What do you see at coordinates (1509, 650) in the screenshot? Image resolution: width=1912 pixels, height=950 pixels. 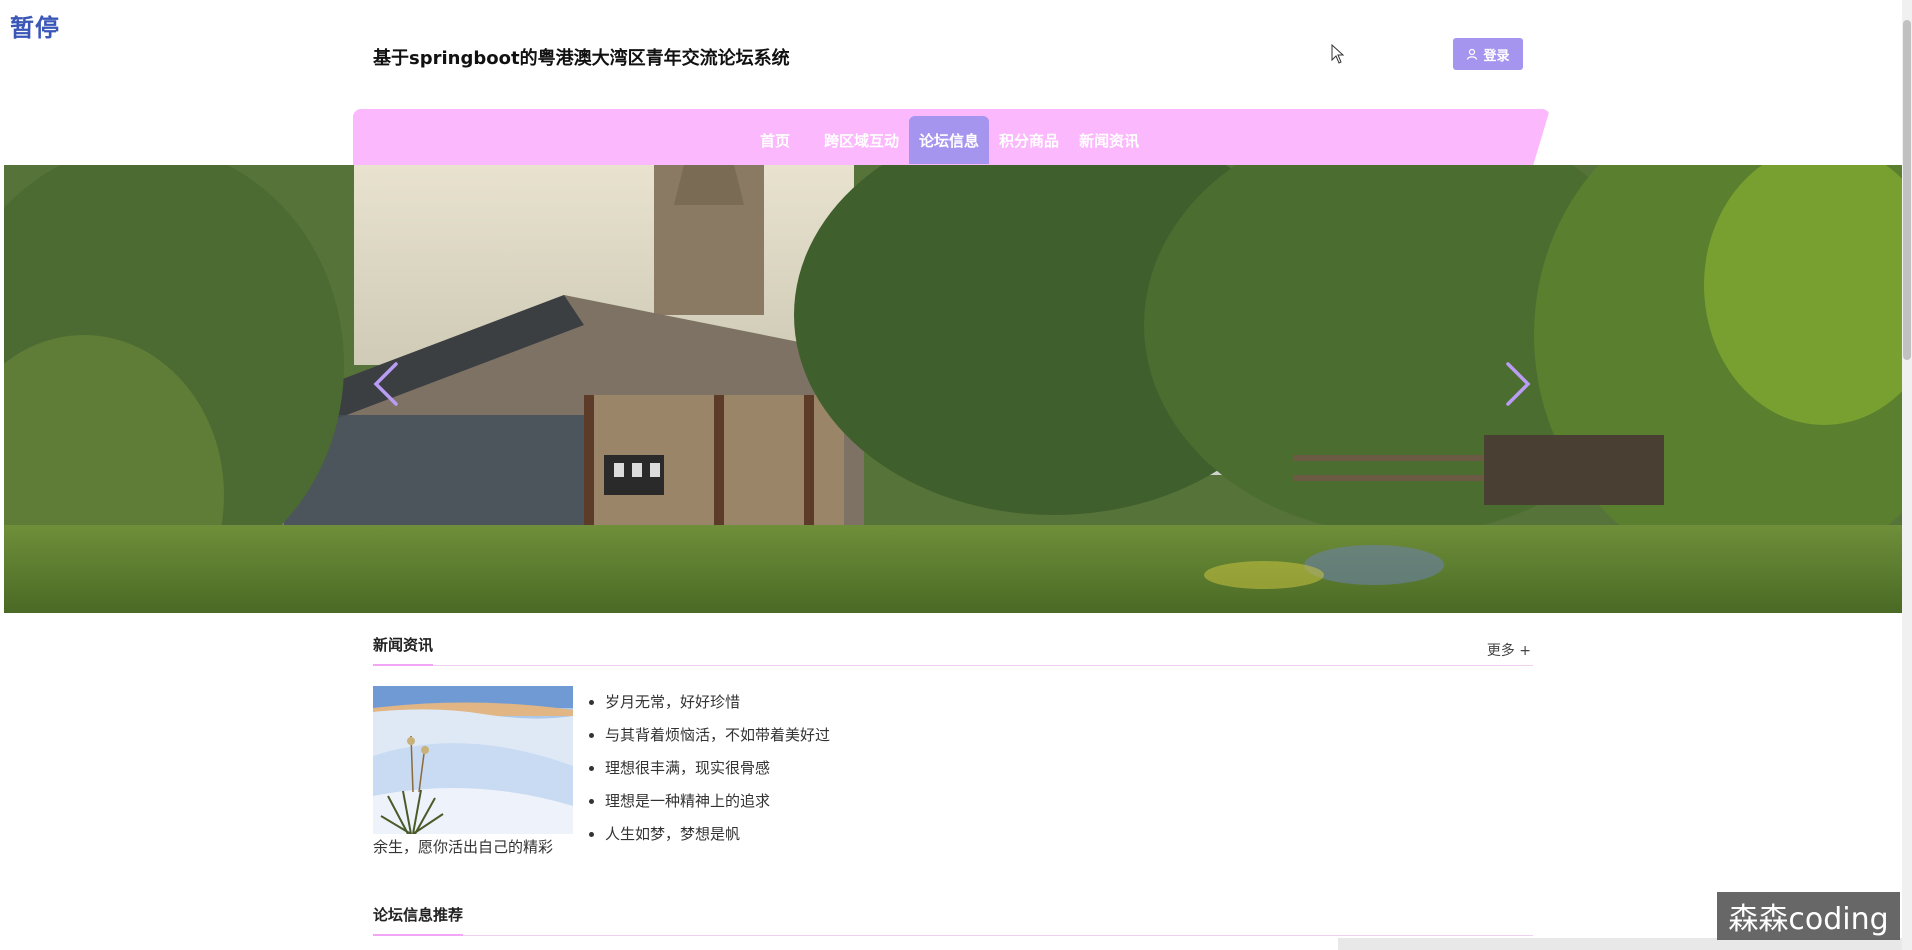 I see `news-more-link: 更多 +` at bounding box center [1509, 650].